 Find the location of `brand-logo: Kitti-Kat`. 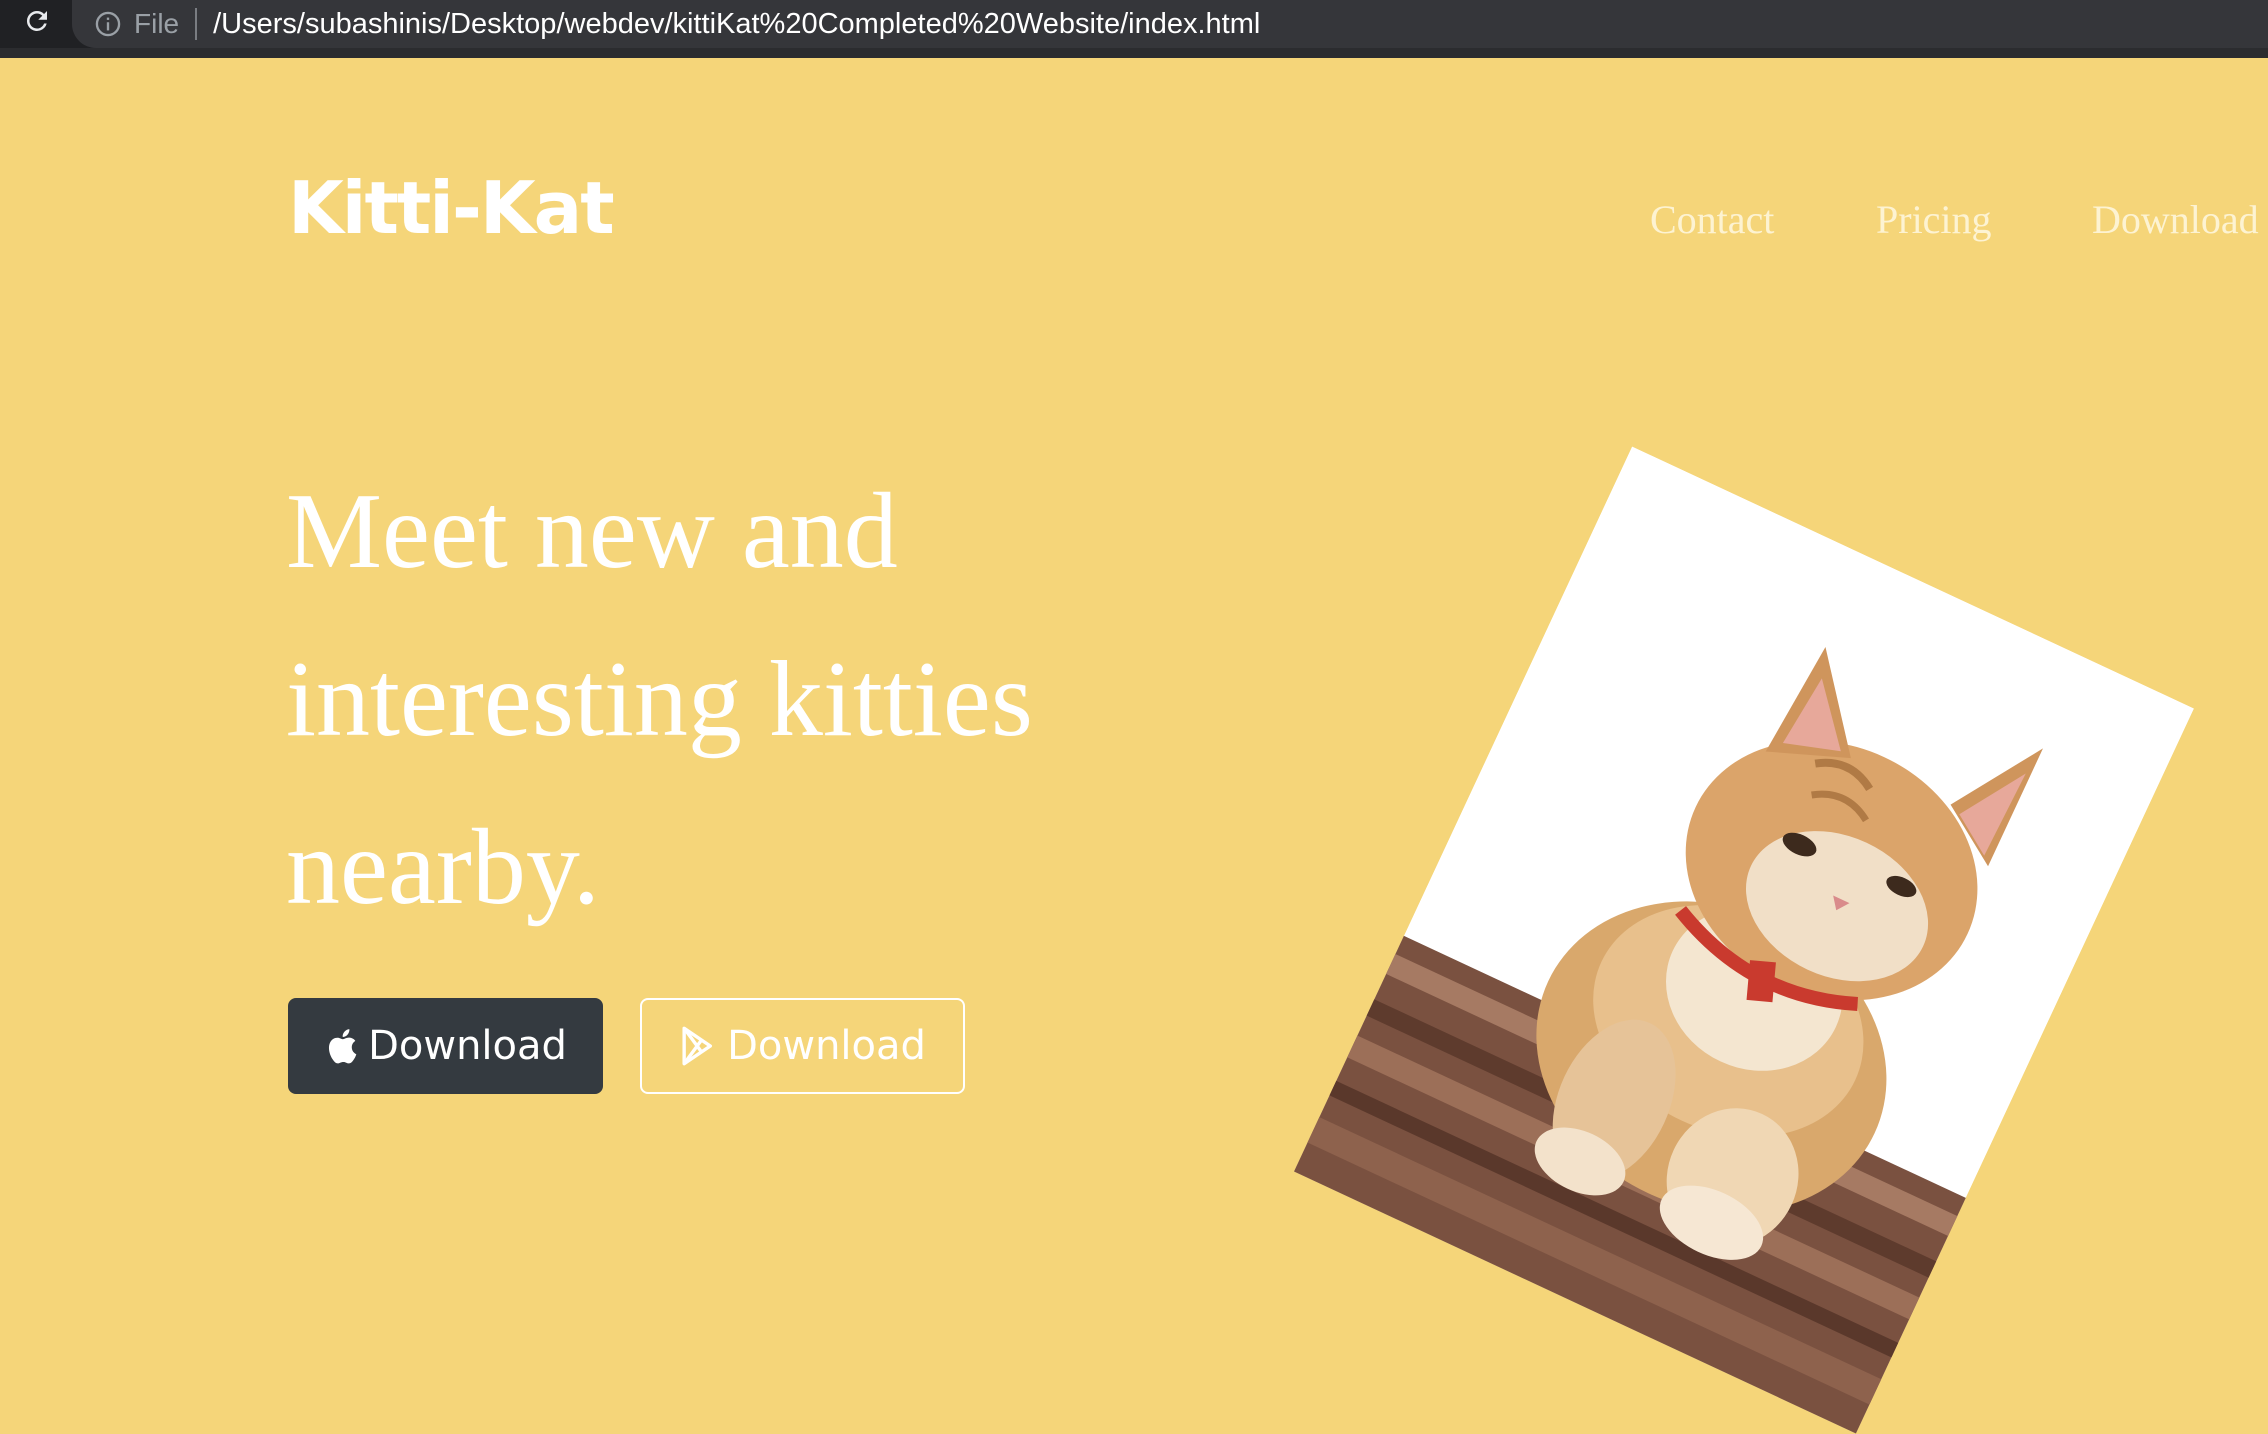

brand-logo: Kitti-Kat is located at coordinates (451, 208).